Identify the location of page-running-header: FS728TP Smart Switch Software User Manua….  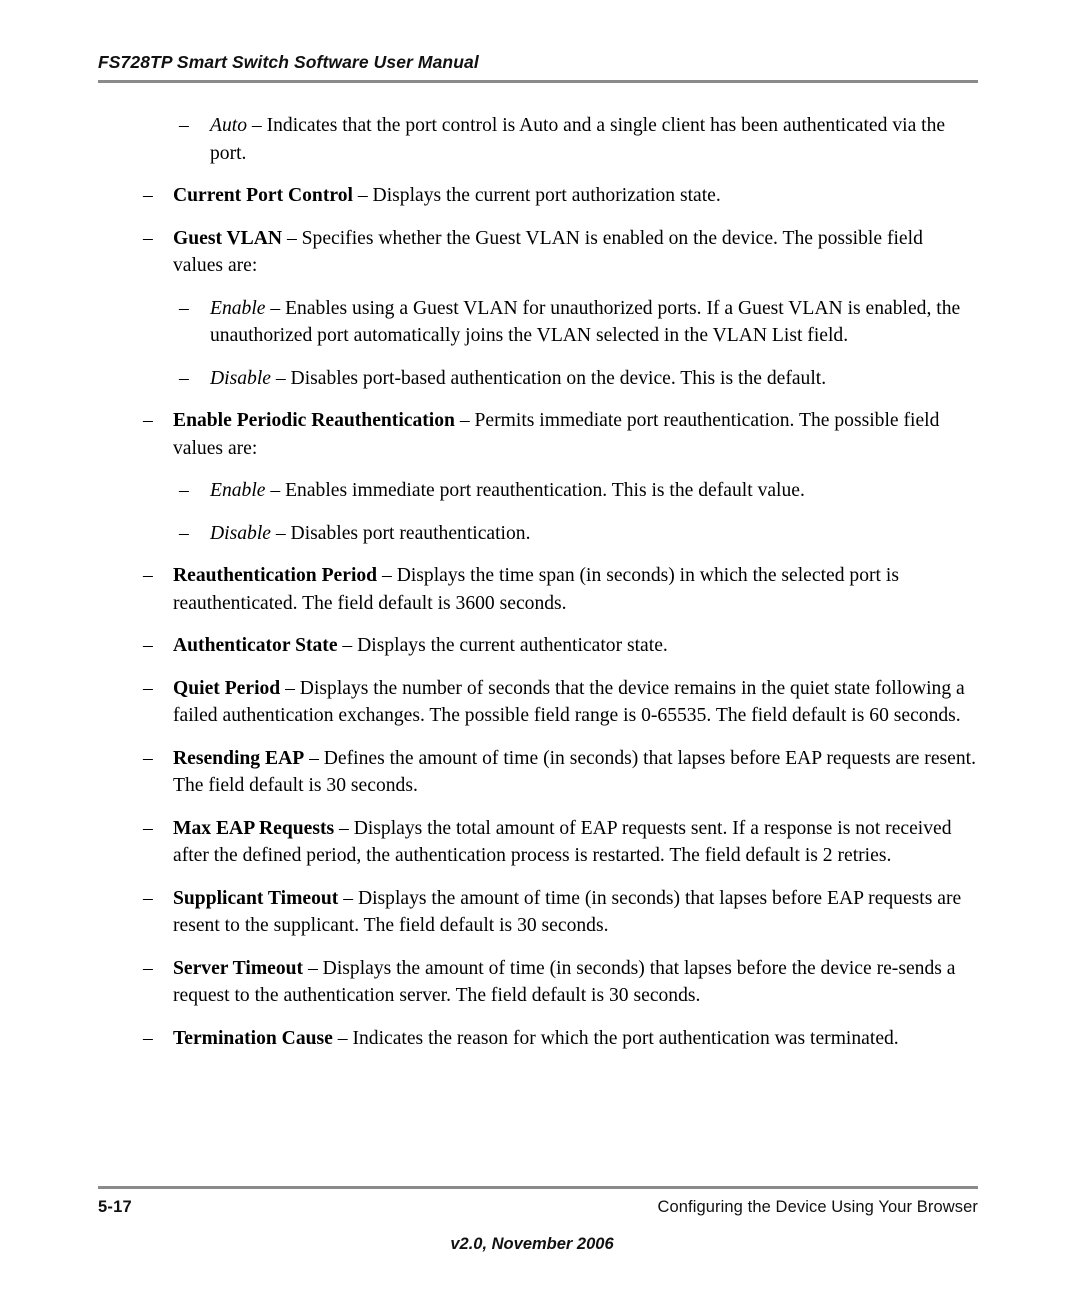
(538, 67).